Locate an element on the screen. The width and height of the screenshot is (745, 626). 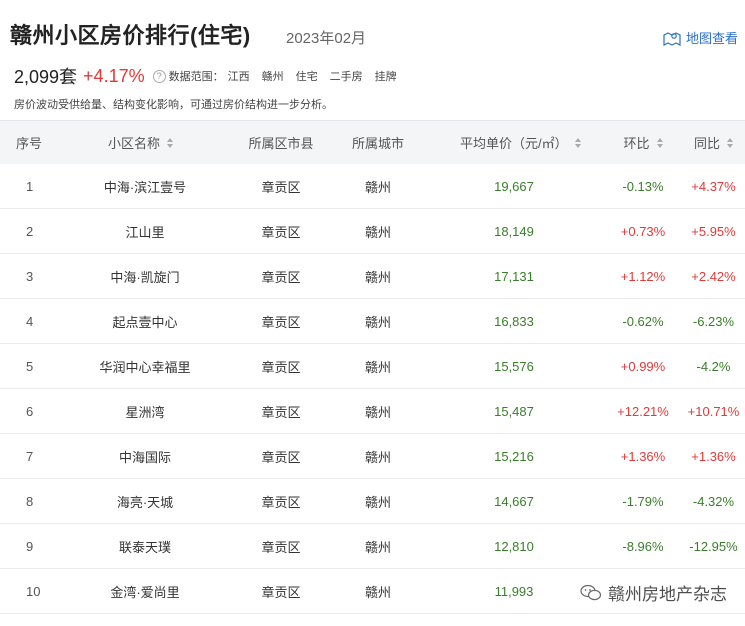
row-name: 中海·滨江壹号 is located at coordinates (145, 186).